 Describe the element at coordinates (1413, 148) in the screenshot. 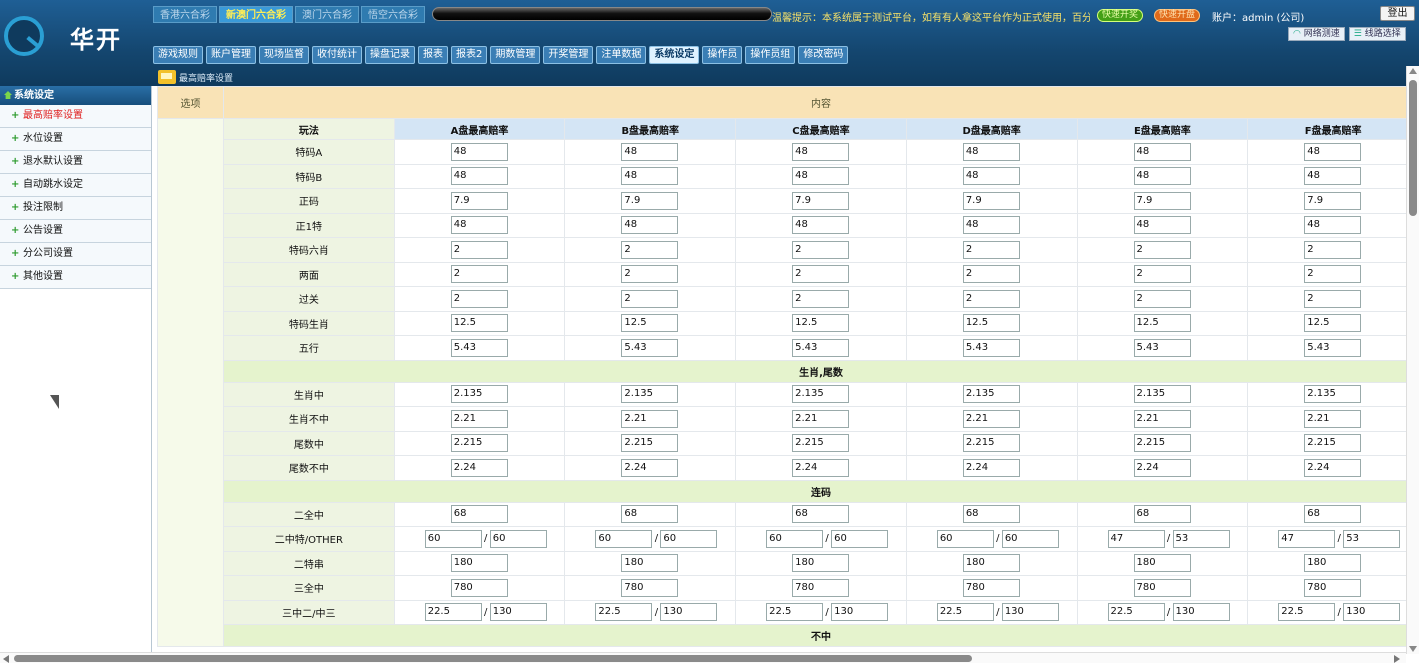

I see `vertical-scroll-thumb` at that location.